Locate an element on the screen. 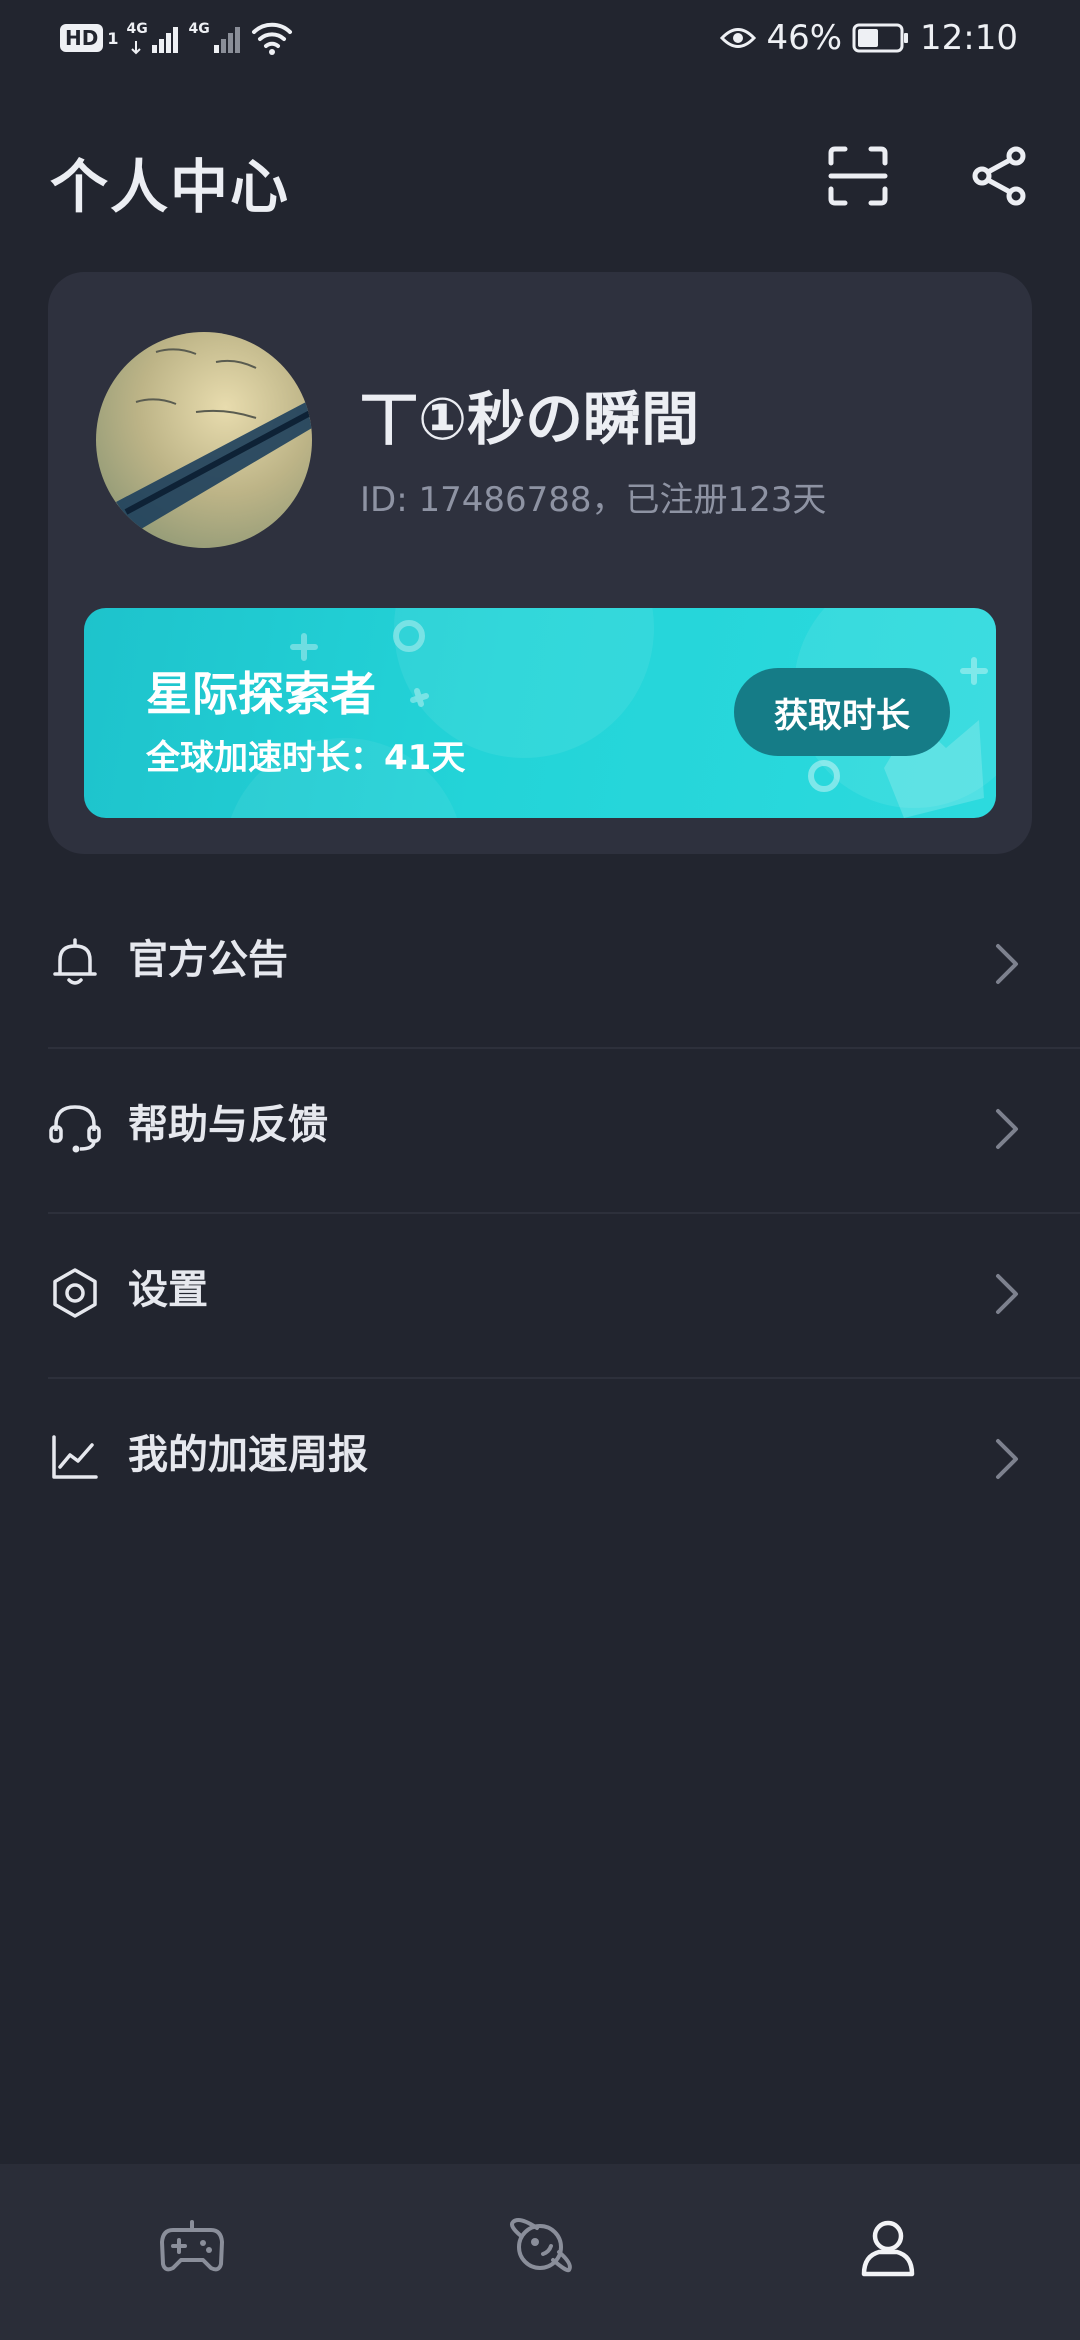 This screenshot has width=1080, height=2340. scan-button is located at coordinates (858, 176).